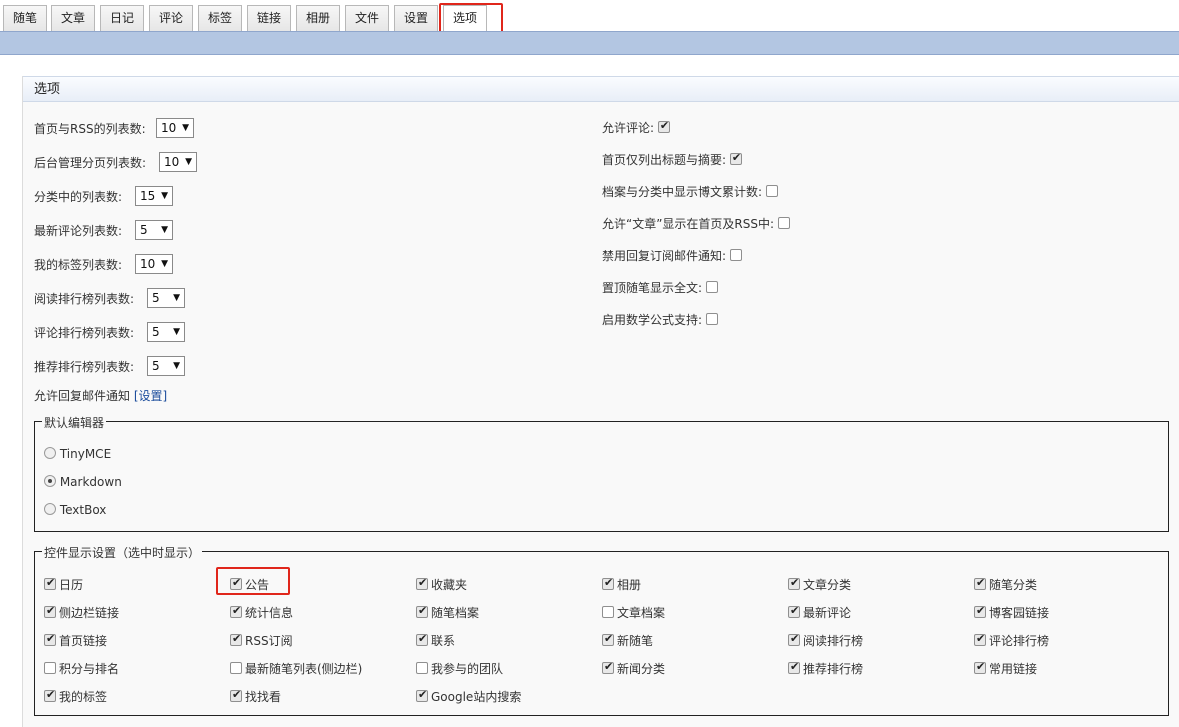 This screenshot has height=727, width=1179. Describe the element at coordinates (1013, 669) in the screenshot. I see `widget-label: 常用链接` at that location.